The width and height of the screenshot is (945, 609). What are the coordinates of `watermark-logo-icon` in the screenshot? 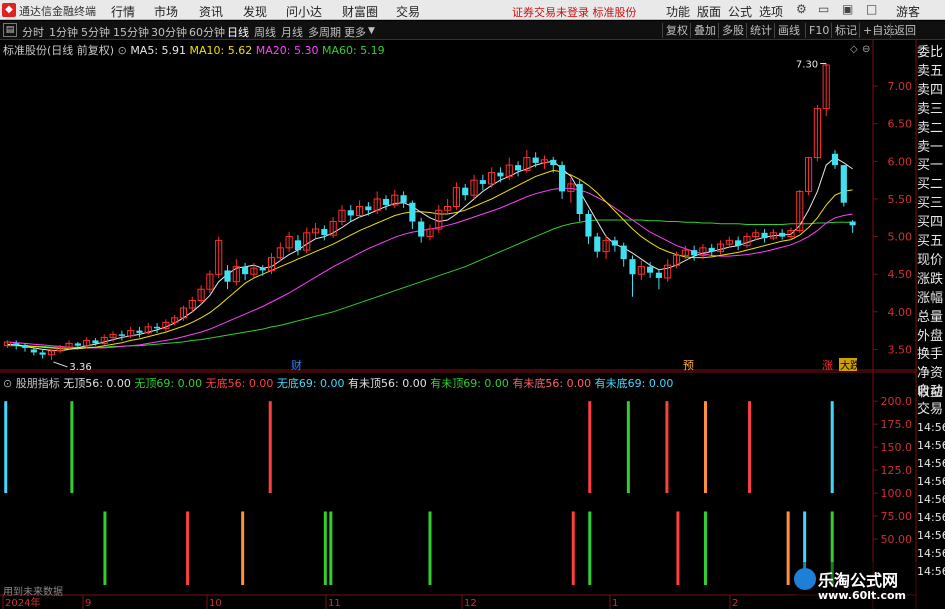 It's located at (805, 579).